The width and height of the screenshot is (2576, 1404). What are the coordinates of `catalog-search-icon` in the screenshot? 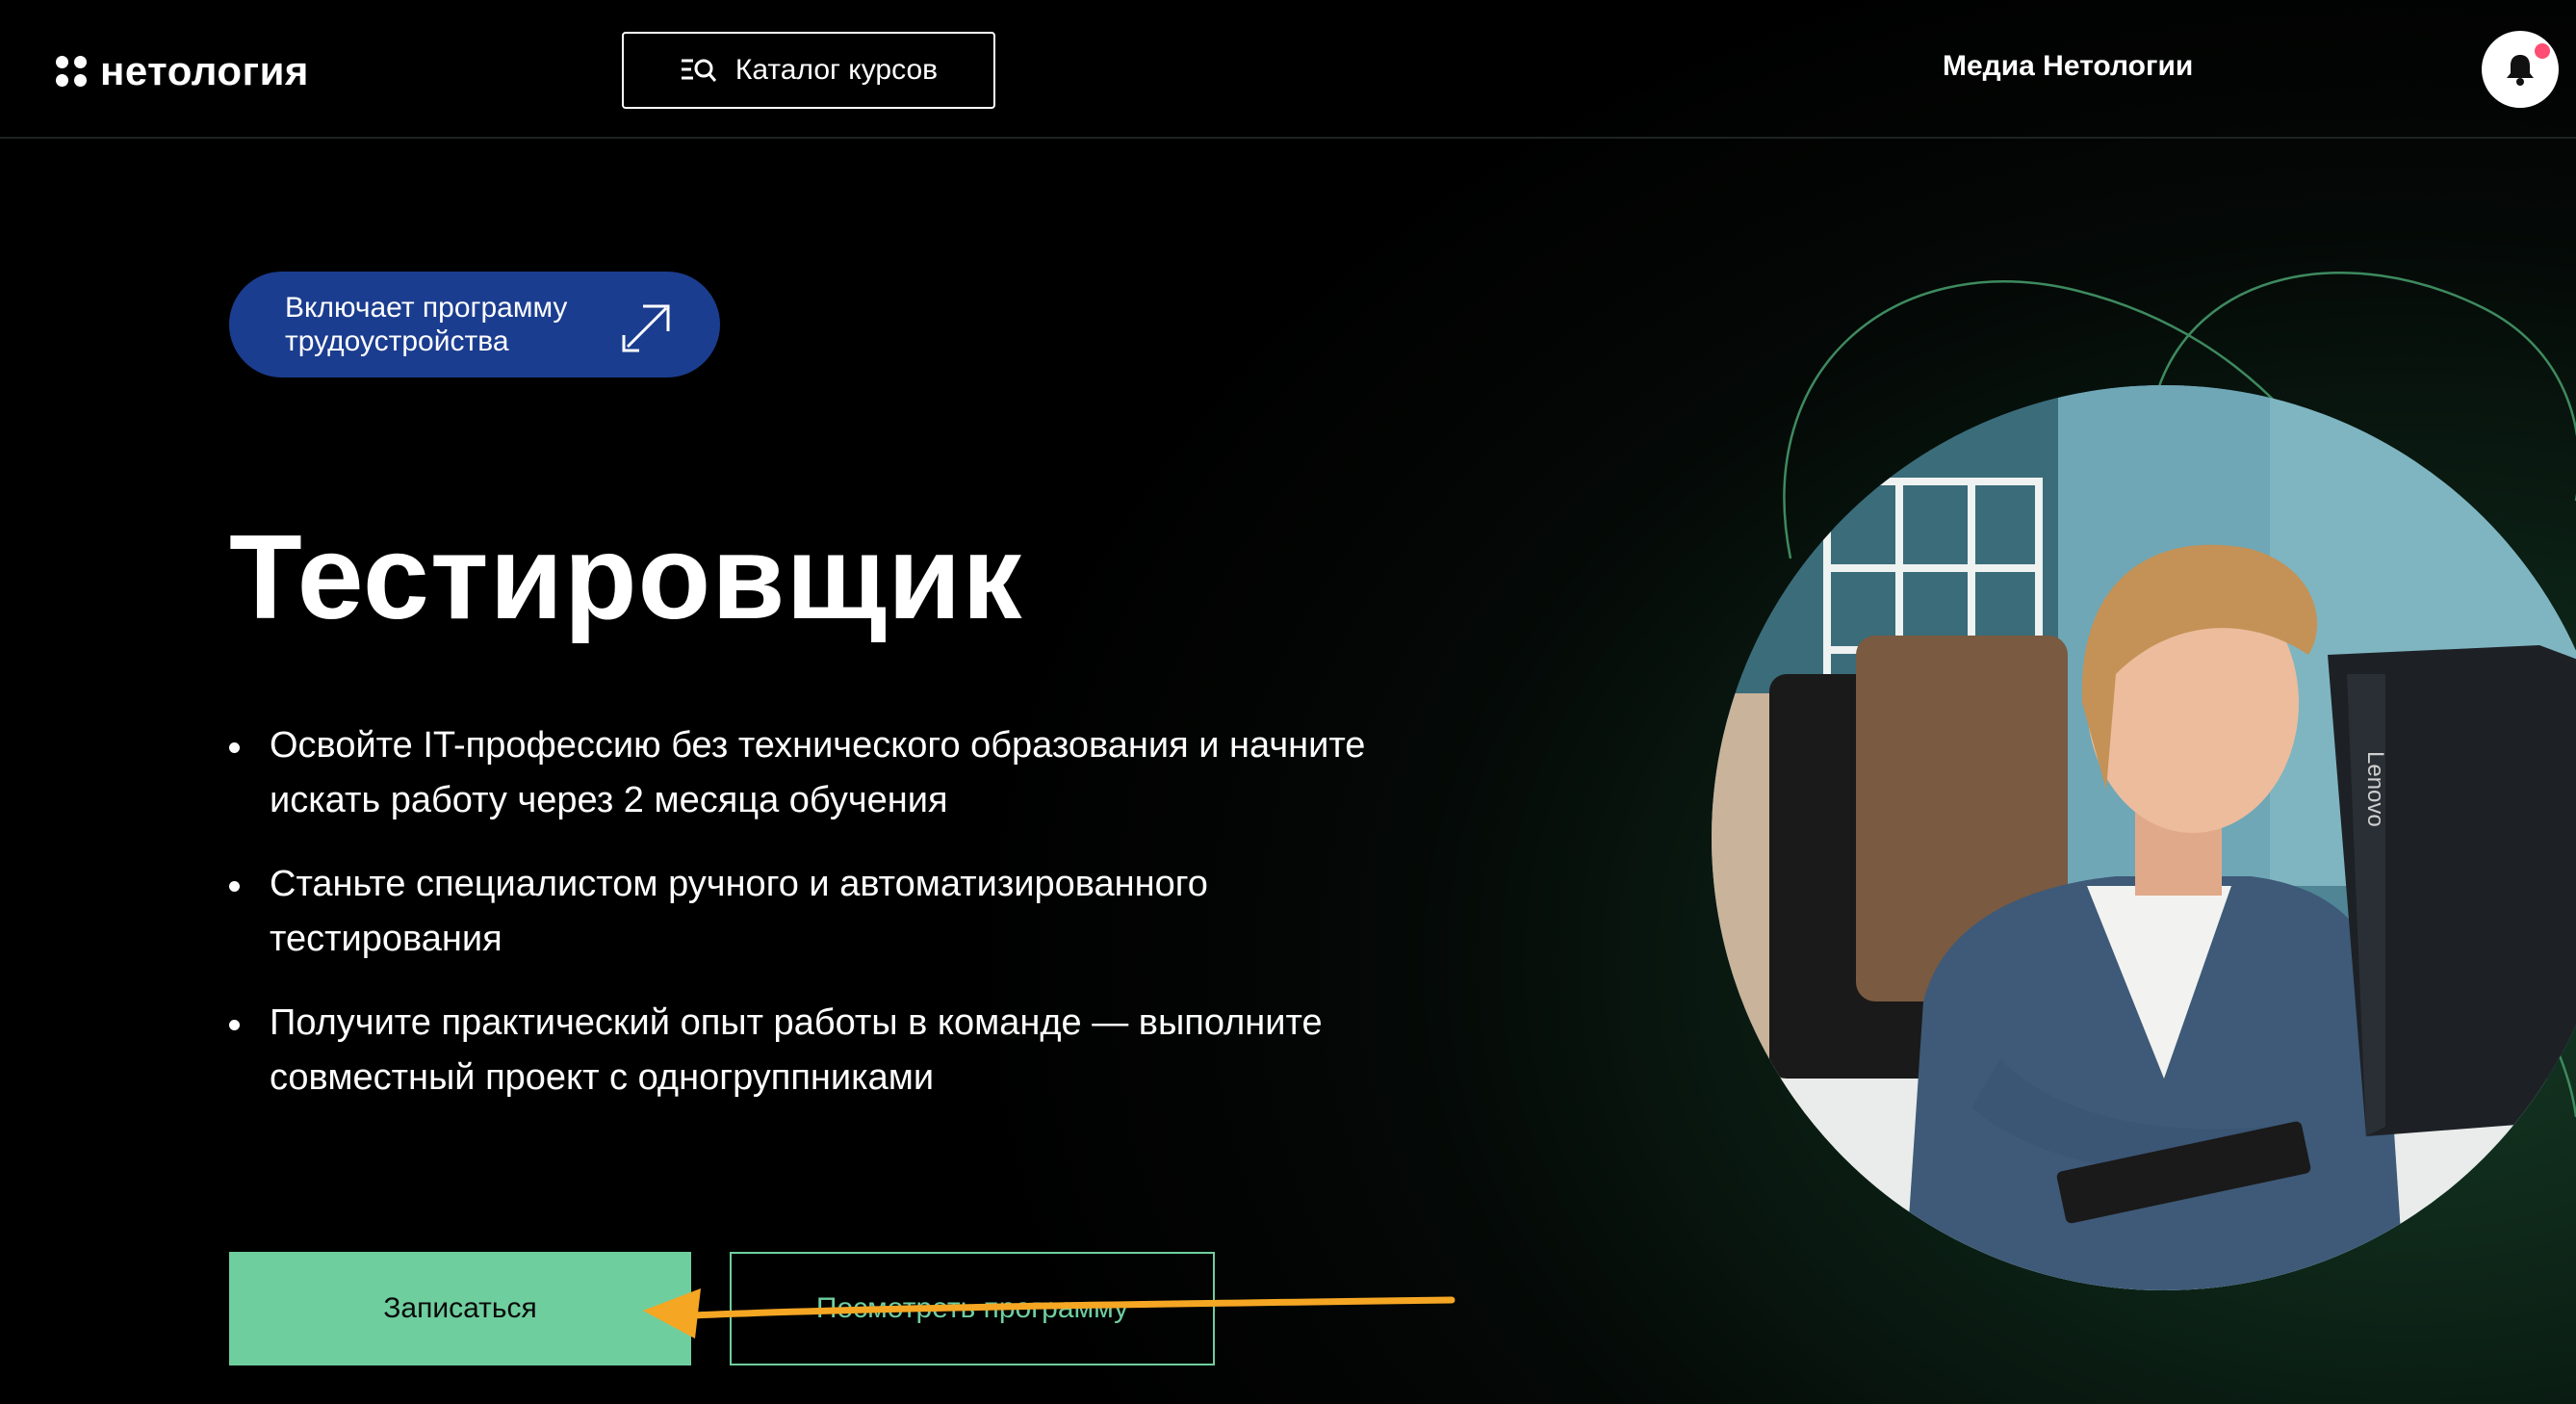 It's located at (699, 70).